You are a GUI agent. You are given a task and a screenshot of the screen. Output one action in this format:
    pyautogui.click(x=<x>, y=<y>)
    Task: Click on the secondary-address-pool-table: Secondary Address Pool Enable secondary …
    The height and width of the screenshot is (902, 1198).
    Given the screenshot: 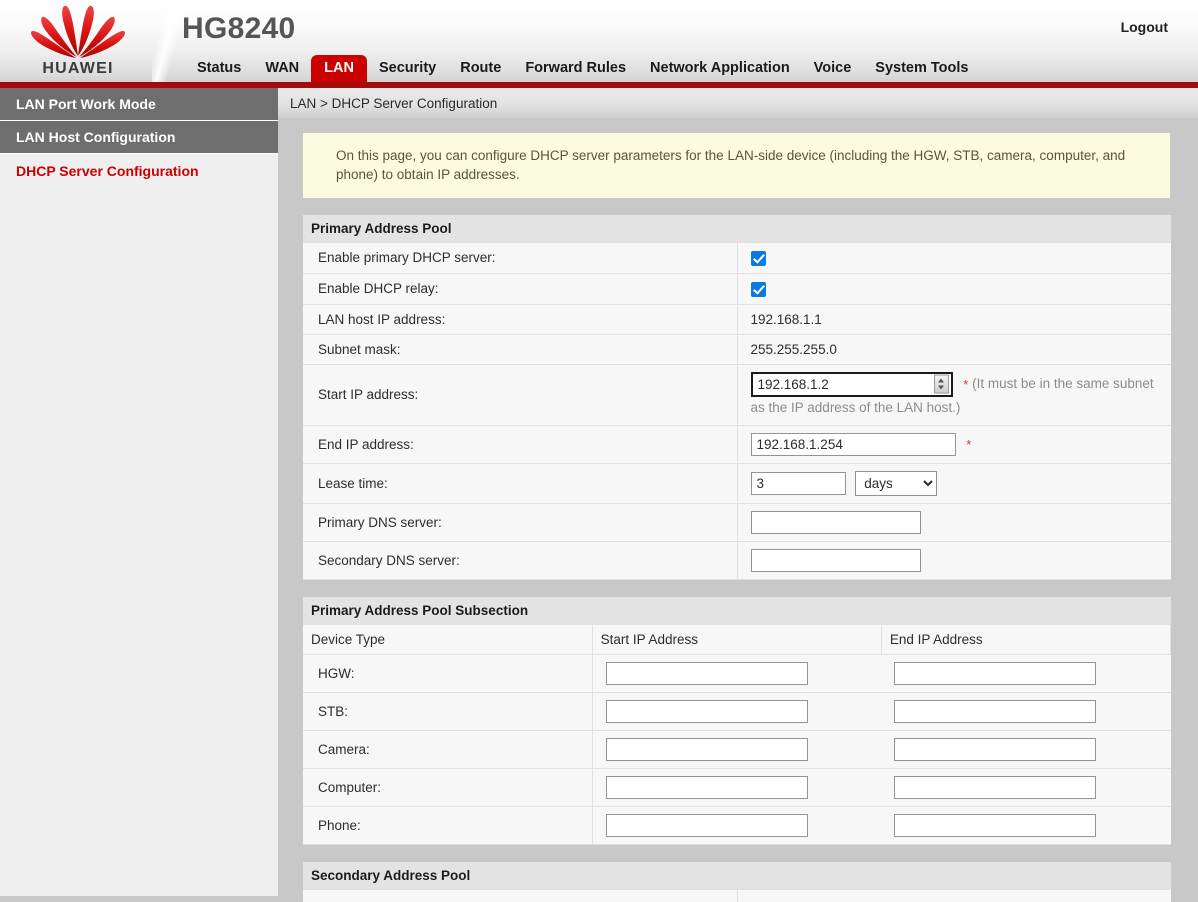 What is the action you would take?
    pyautogui.click(x=737, y=881)
    